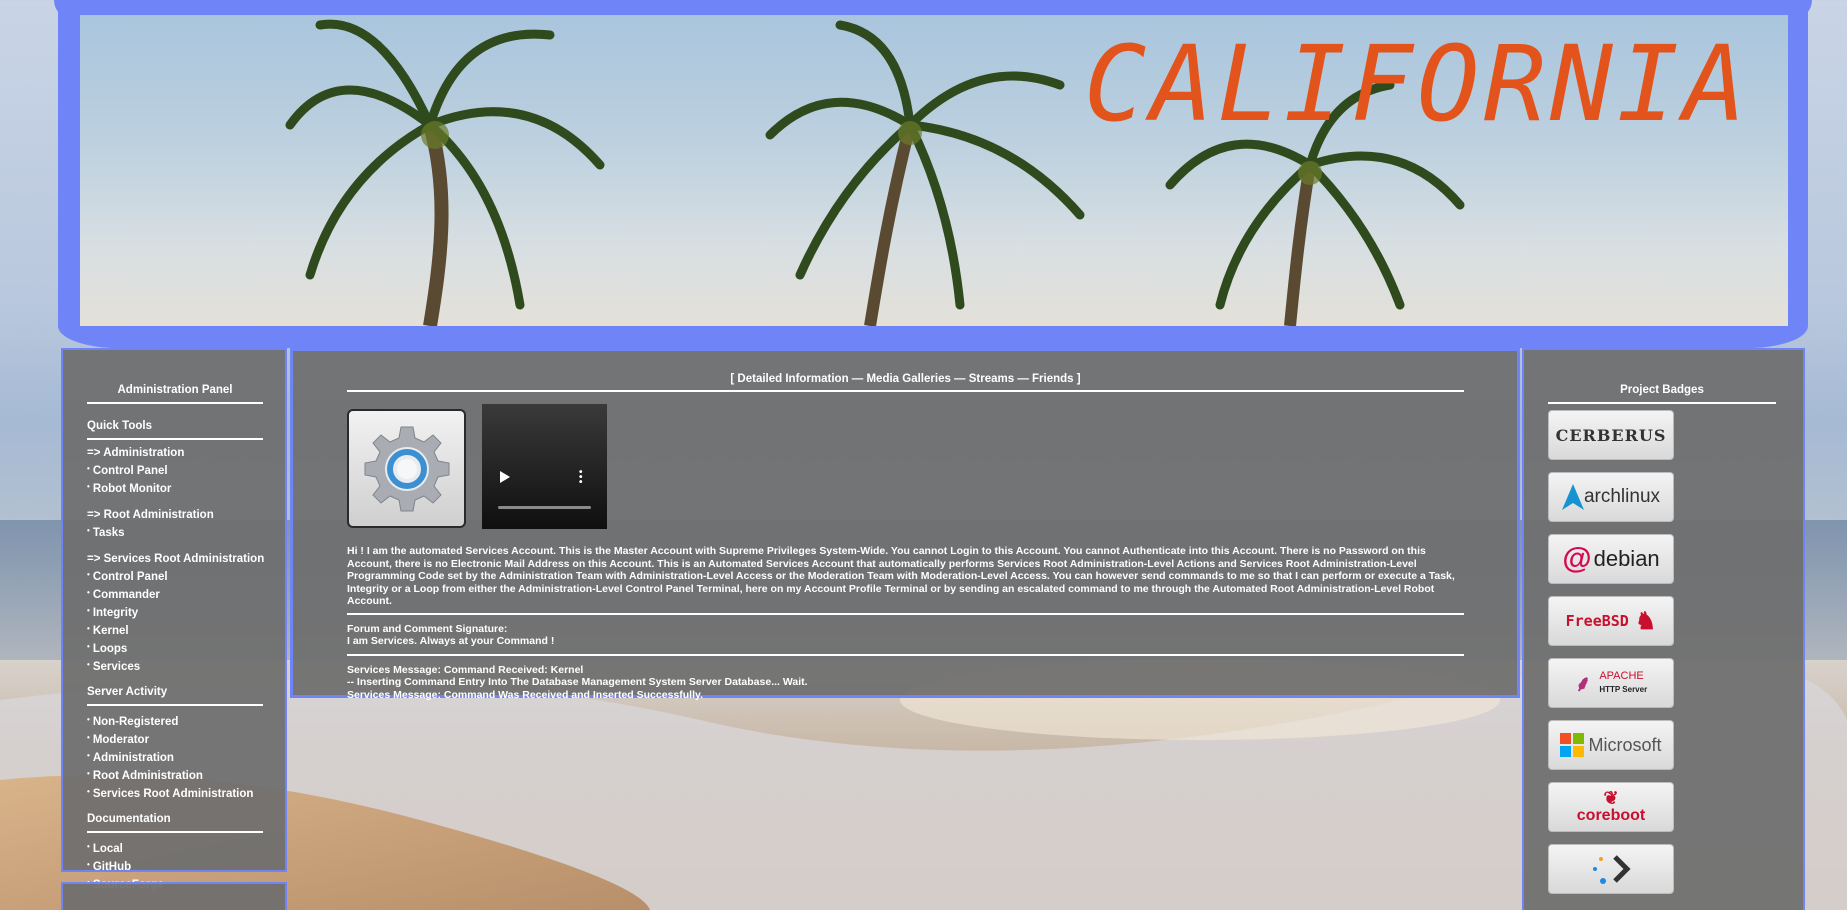 This screenshot has height=910, width=1847. I want to click on banner-title: CALIFORNIA, so click(1416, 84).